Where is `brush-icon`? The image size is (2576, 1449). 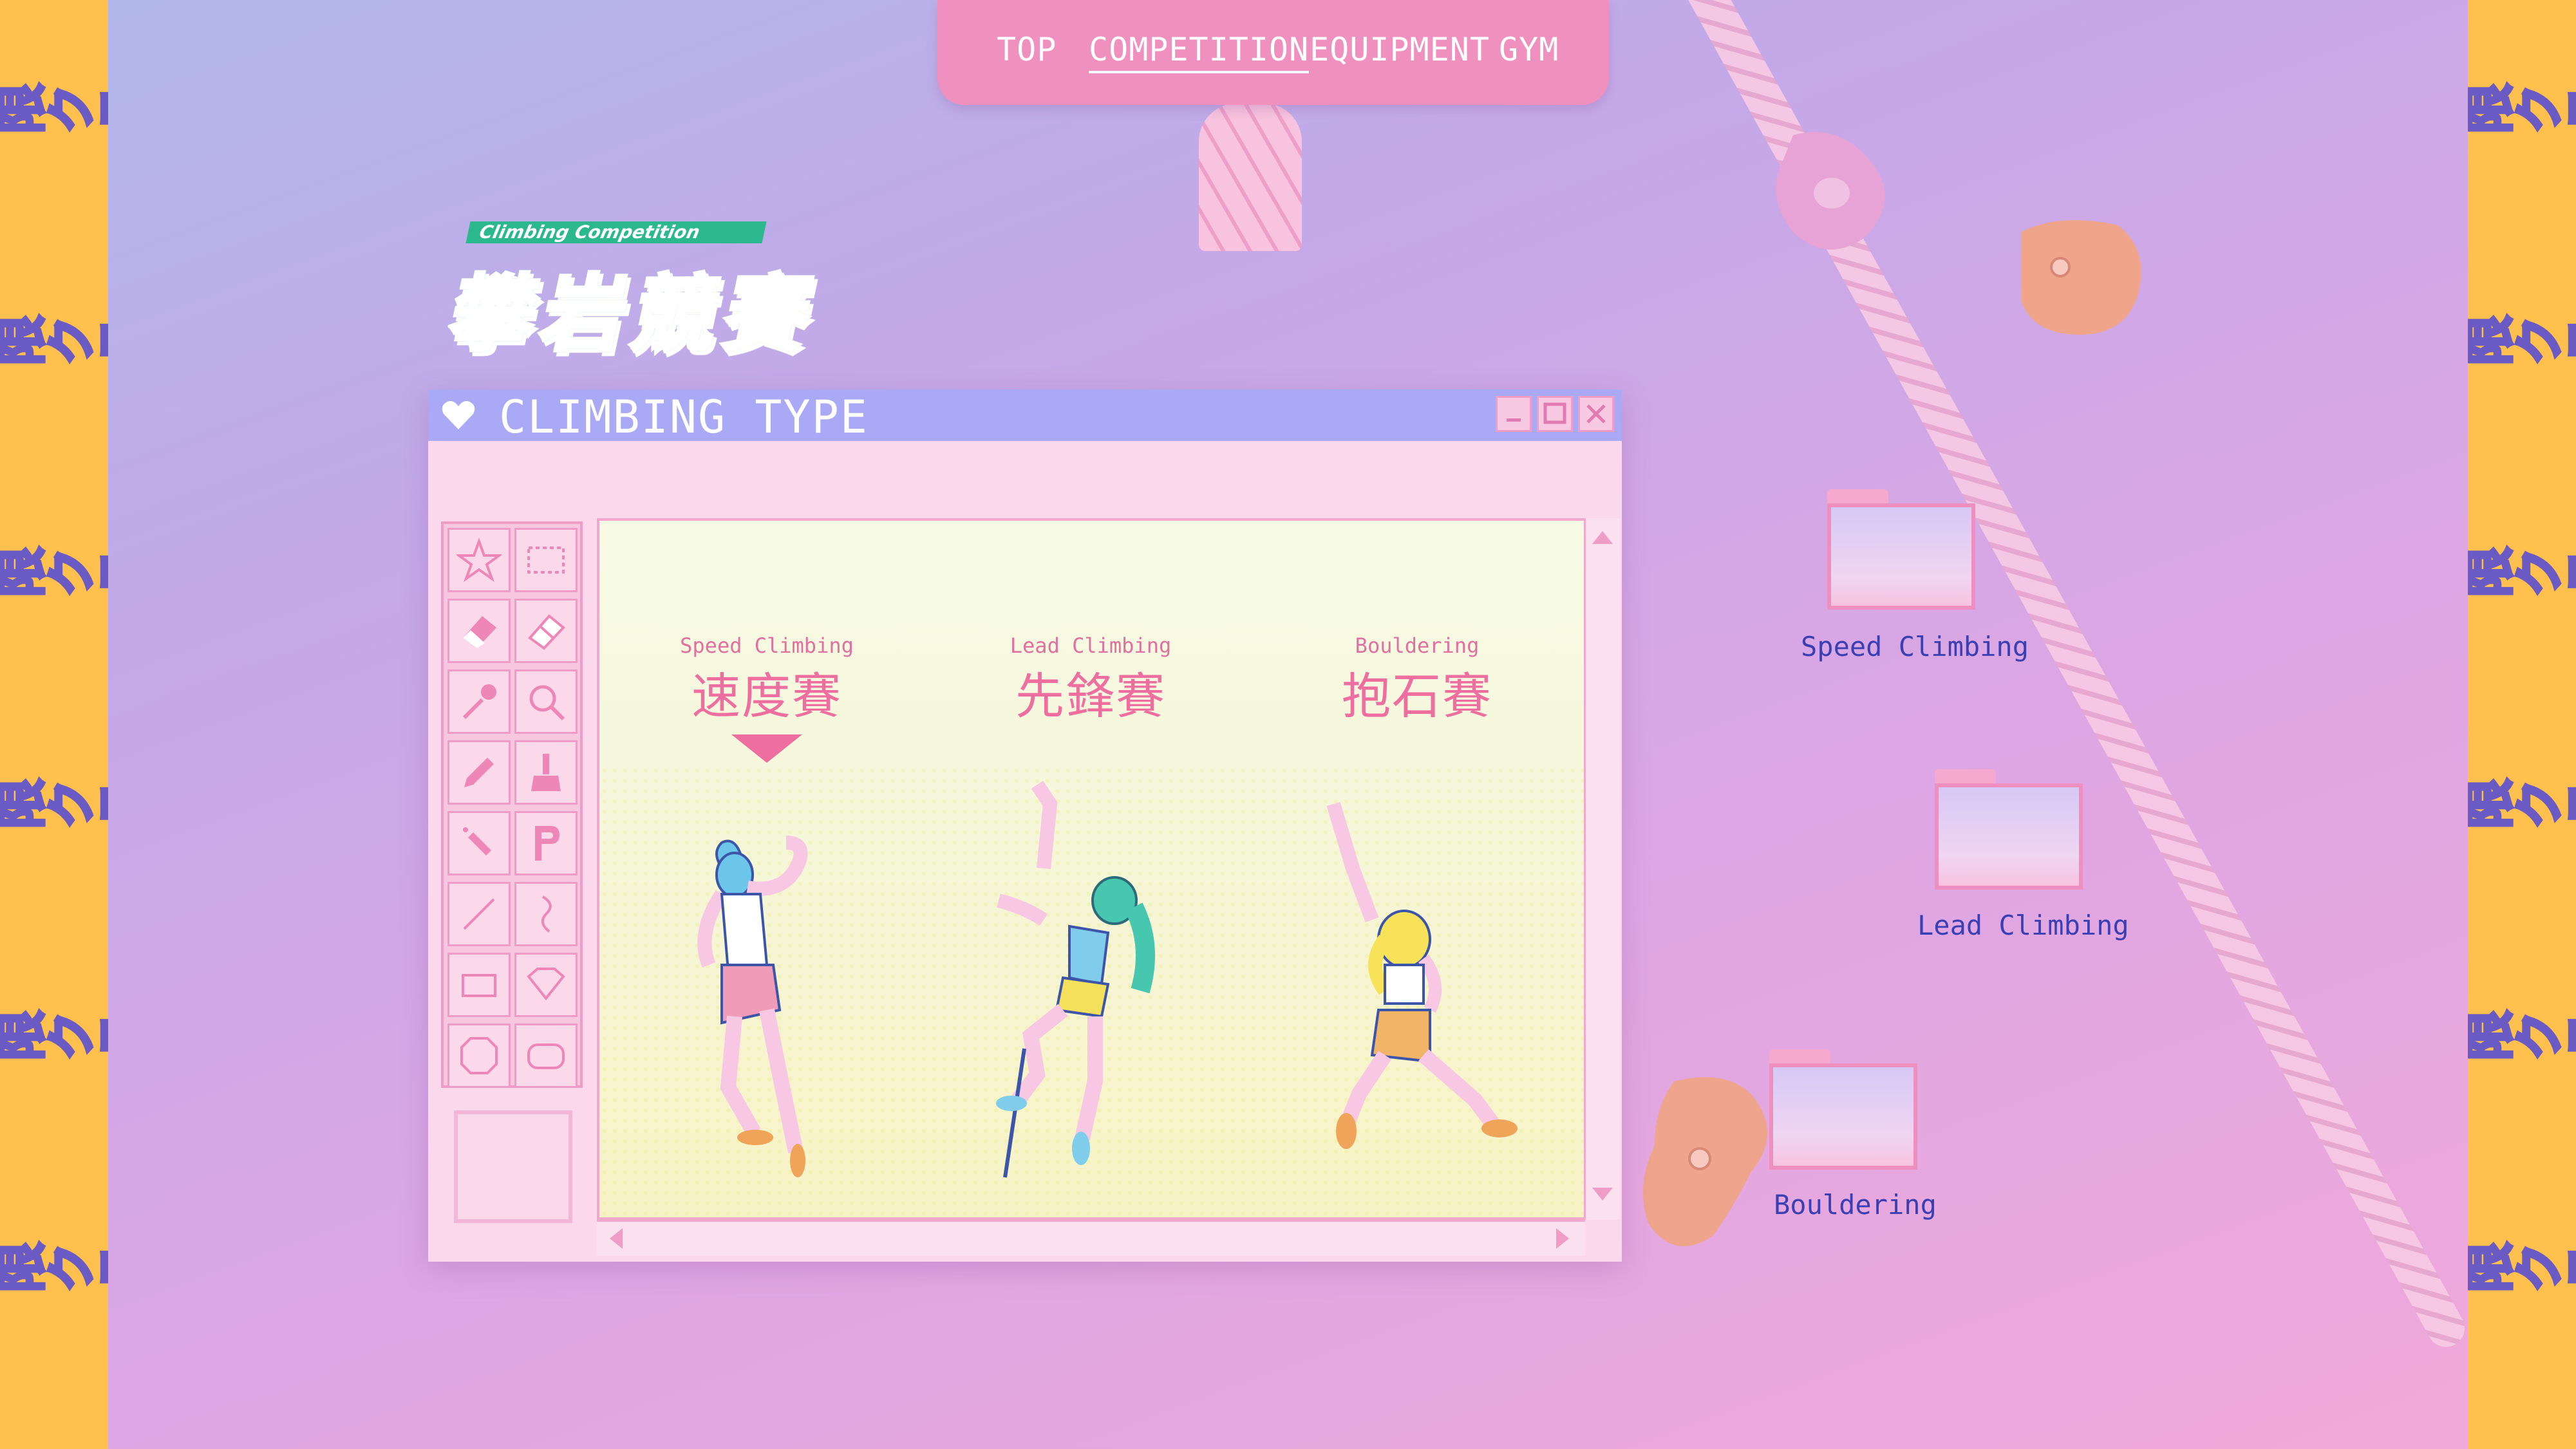 brush-icon is located at coordinates (546, 772).